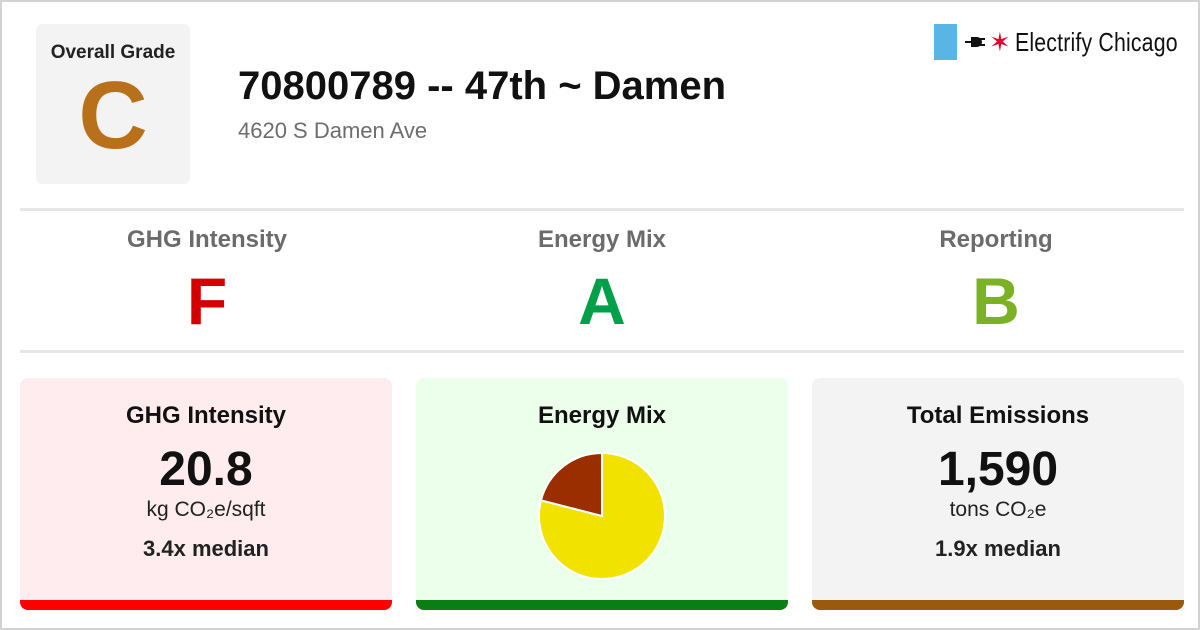  Describe the element at coordinates (1096, 41) in the screenshot. I see `brand-name: Electrify Chicago` at that location.